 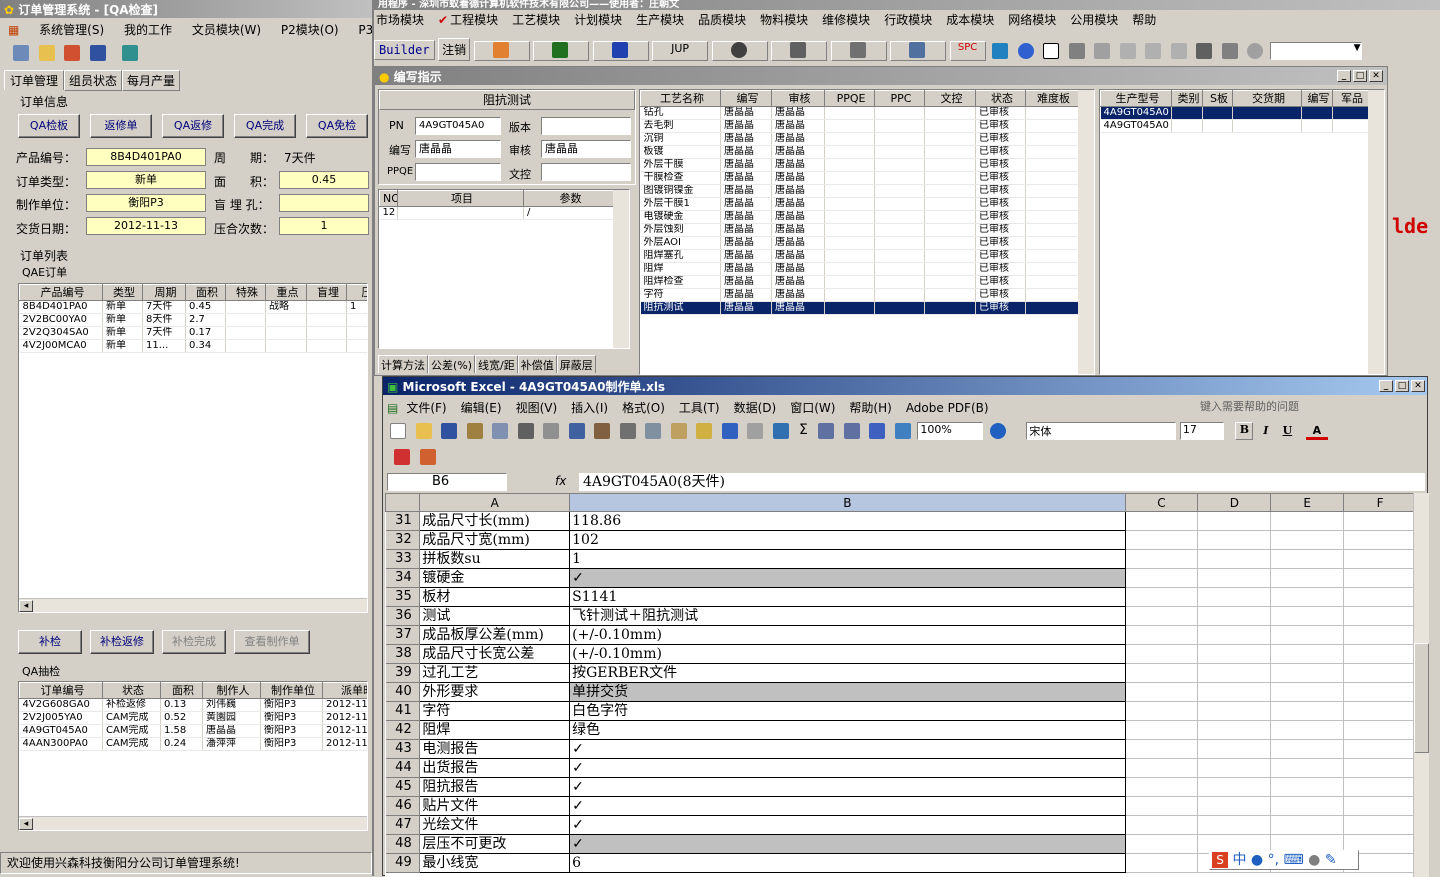 I want to click on process-row: 字符 唐晶晶 唐晶晶 已审核, so click(x=859, y=295).